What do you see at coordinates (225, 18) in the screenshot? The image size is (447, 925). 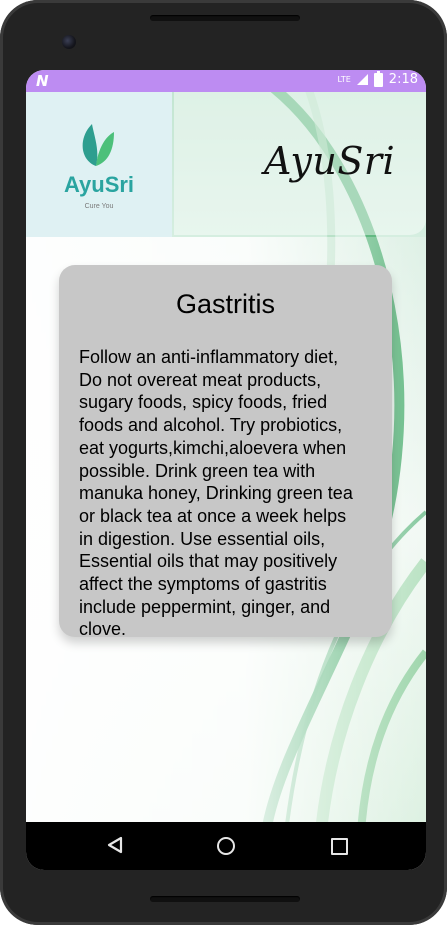 I see `top-speaker` at bounding box center [225, 18].